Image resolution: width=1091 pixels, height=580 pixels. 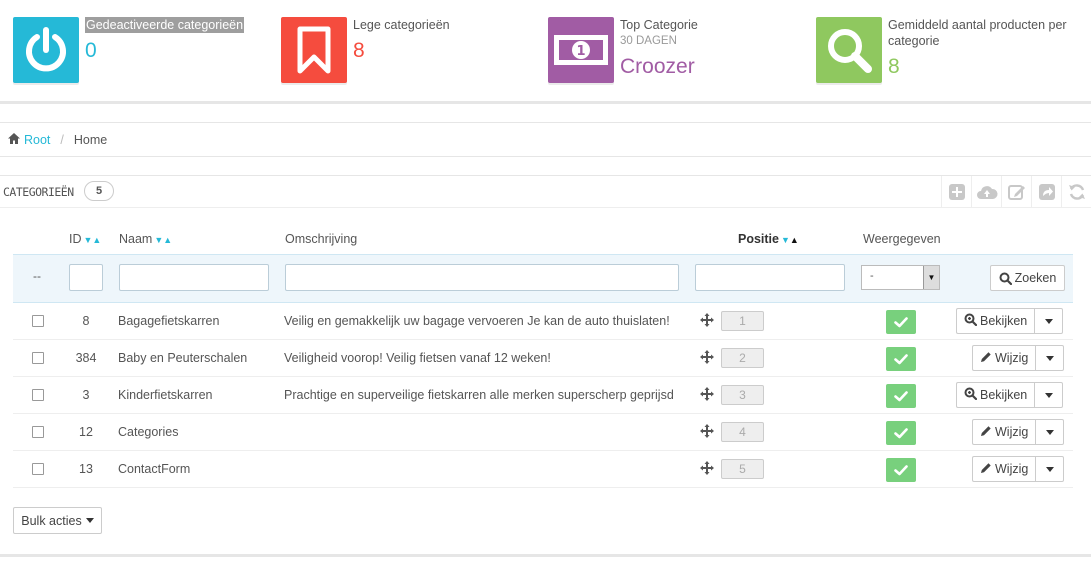 I want to click on kpi-disabled-categories: Gedeactiveerde categorieën 0, so click(x=138, y=50).